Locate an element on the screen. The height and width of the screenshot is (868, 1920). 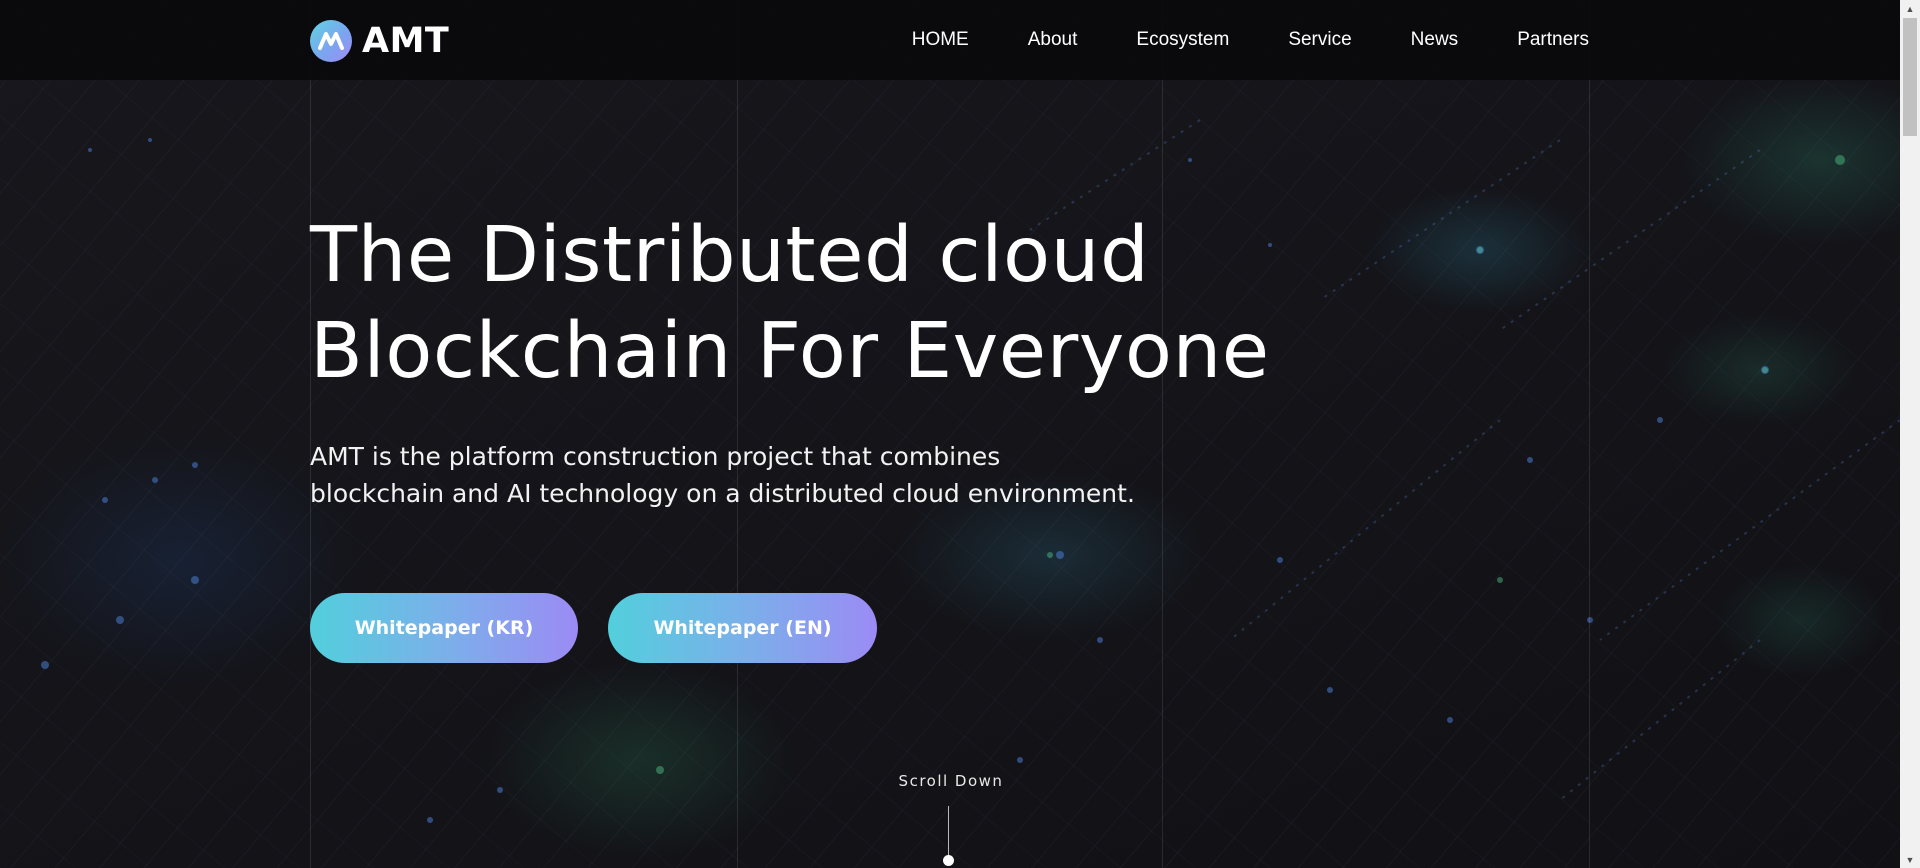
nav-ecosystem: Ecosystem is located at coordinates (1182, 40).